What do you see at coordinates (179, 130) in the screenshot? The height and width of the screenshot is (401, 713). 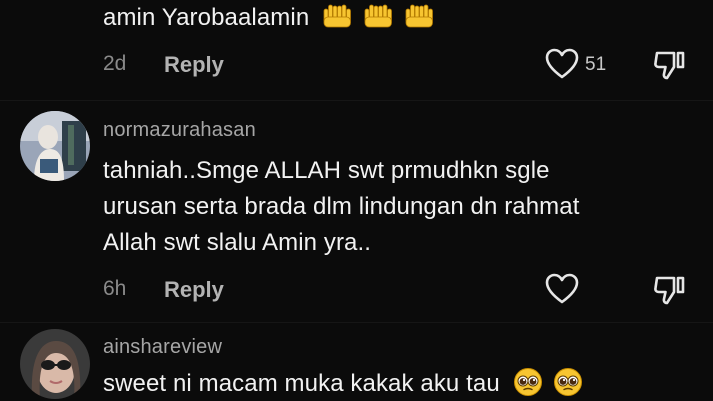 I see `username: normazurahasan` at bounding box center [179, 130].